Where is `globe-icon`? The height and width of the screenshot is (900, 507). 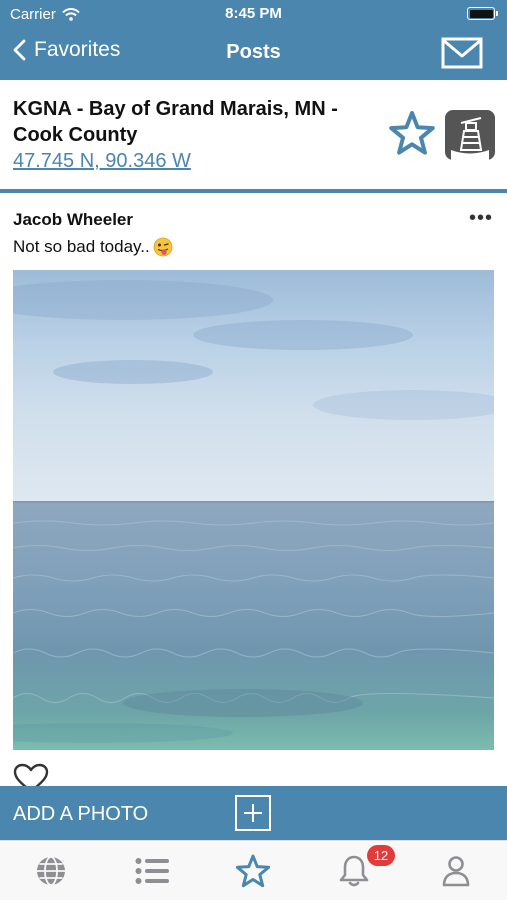 globe-icon is located at coordinates (51, 871).